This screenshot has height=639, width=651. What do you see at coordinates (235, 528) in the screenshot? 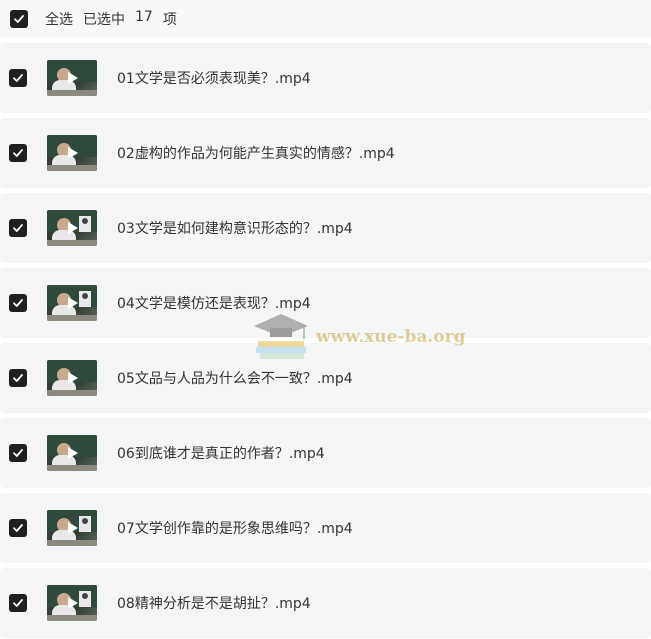
I see `file-name: 07文学创作靠的是形象思维吗？.mp4` at bounding box center [235, 528].